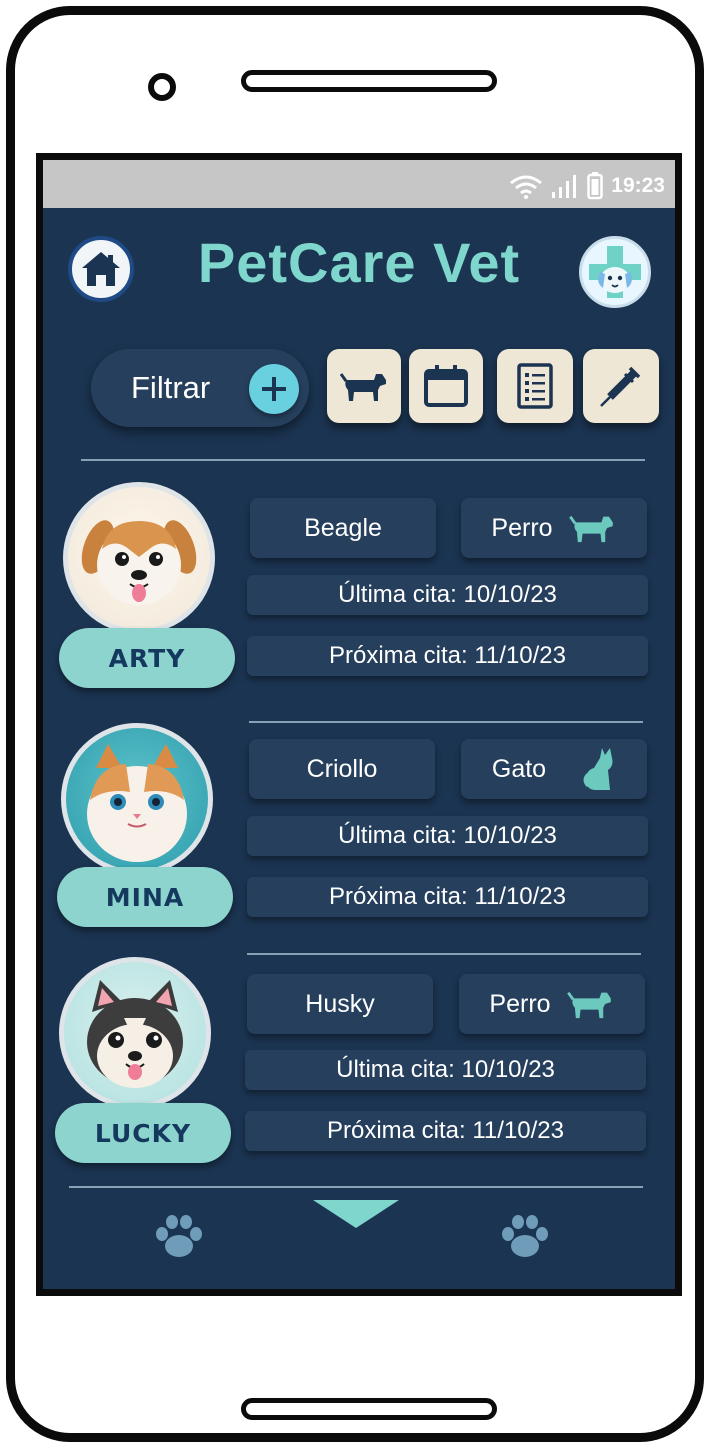 This screenshot has width=712, height=1450. What do you see at coordinates (369, 1409) in the screenshot?
I see `home-indicator` at bounding box center [369, 1409].